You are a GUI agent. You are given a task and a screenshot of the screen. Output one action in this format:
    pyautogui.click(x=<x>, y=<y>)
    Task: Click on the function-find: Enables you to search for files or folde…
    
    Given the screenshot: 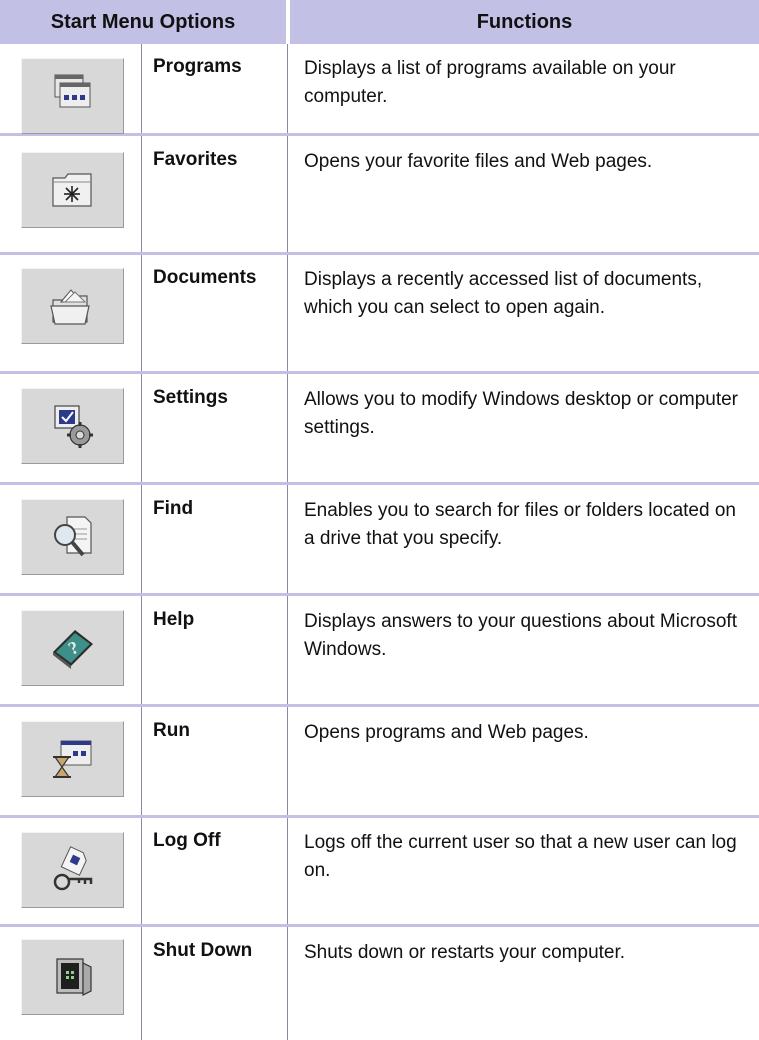 What is the action you would take?
    pyautogui.click(x=520, y=524)
    